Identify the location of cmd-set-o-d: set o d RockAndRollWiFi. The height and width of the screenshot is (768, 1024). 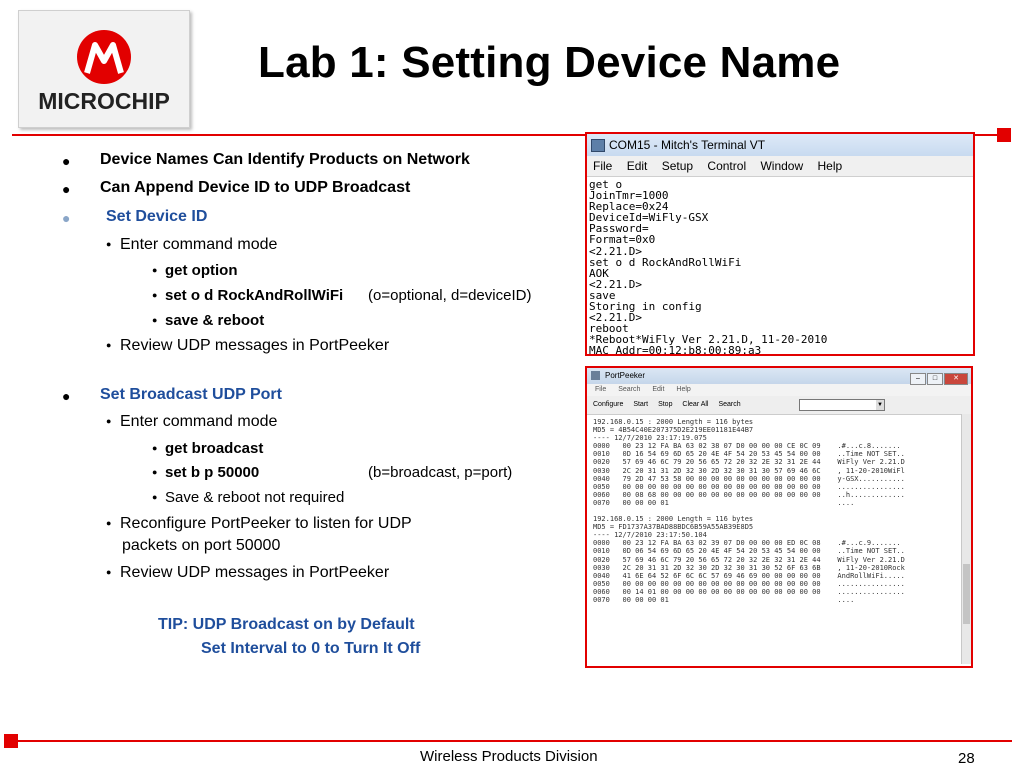
(254, 295).